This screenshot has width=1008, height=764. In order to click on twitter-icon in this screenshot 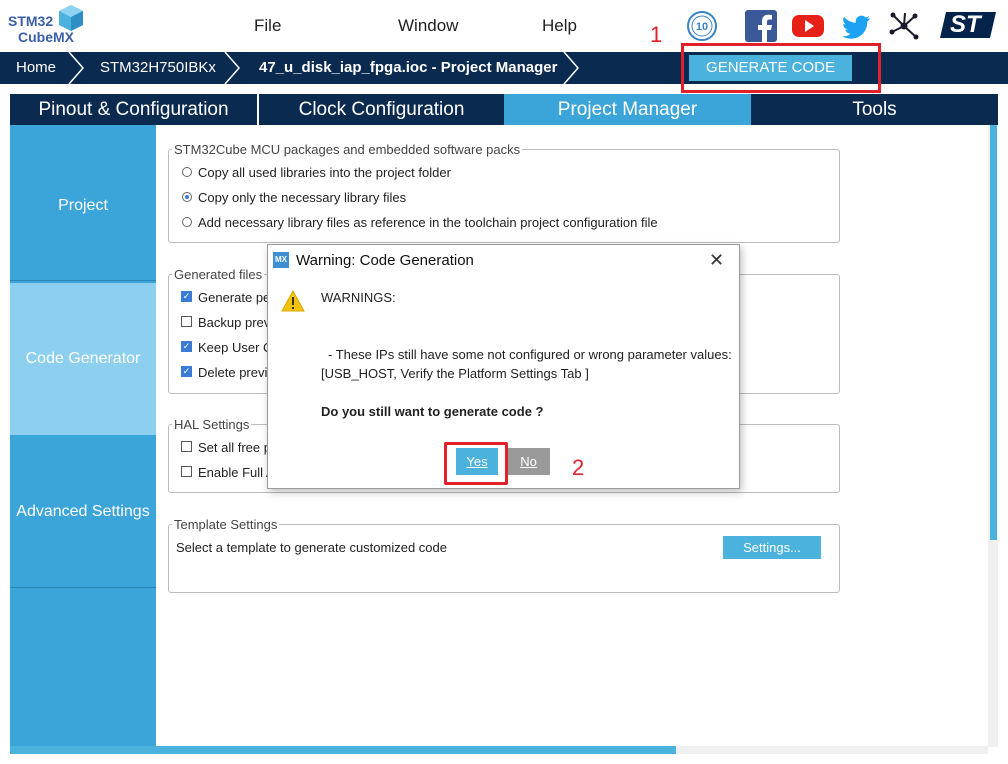, I will do `click(856, 26)`.